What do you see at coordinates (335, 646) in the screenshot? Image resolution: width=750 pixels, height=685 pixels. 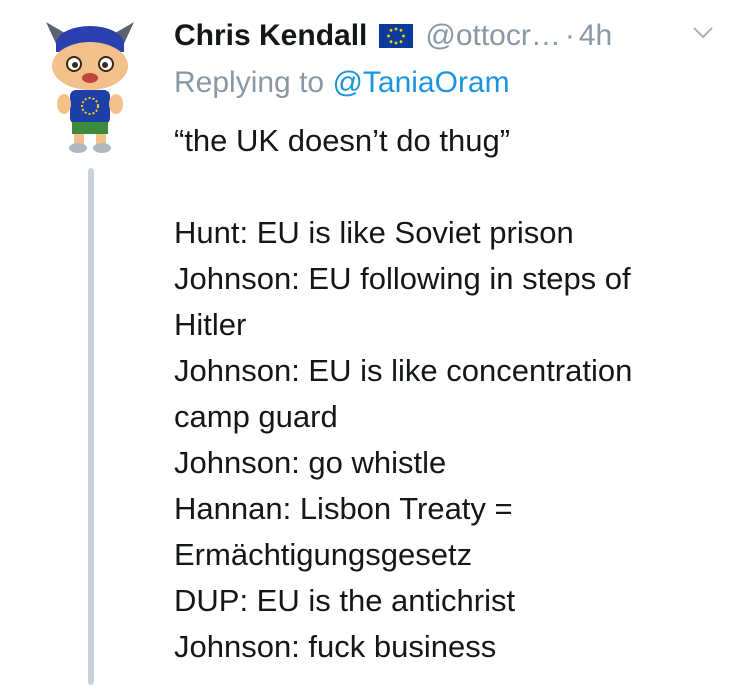 I see `tweet-line: Johnson: fuck business` at bounding box center [335, 646].